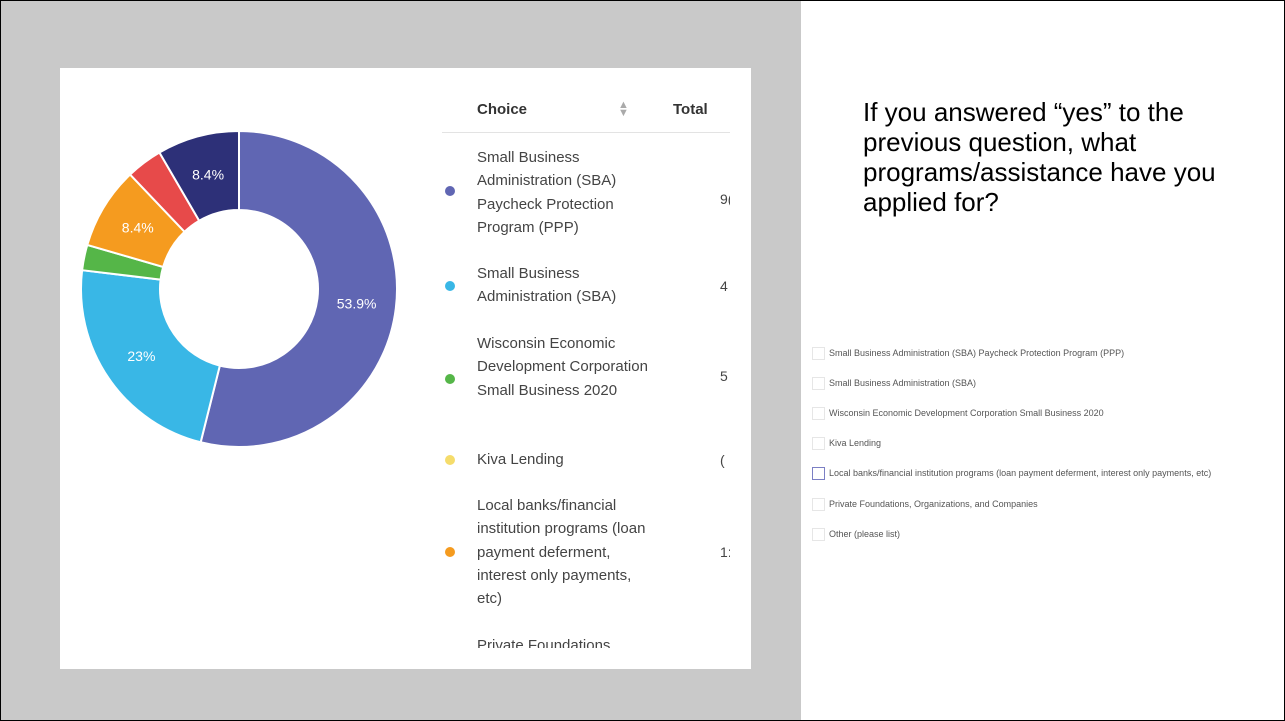 The height and width of the screenshot is (721, 1285). I want to click on choice-label: Kiva Lending, so click(520, 459).